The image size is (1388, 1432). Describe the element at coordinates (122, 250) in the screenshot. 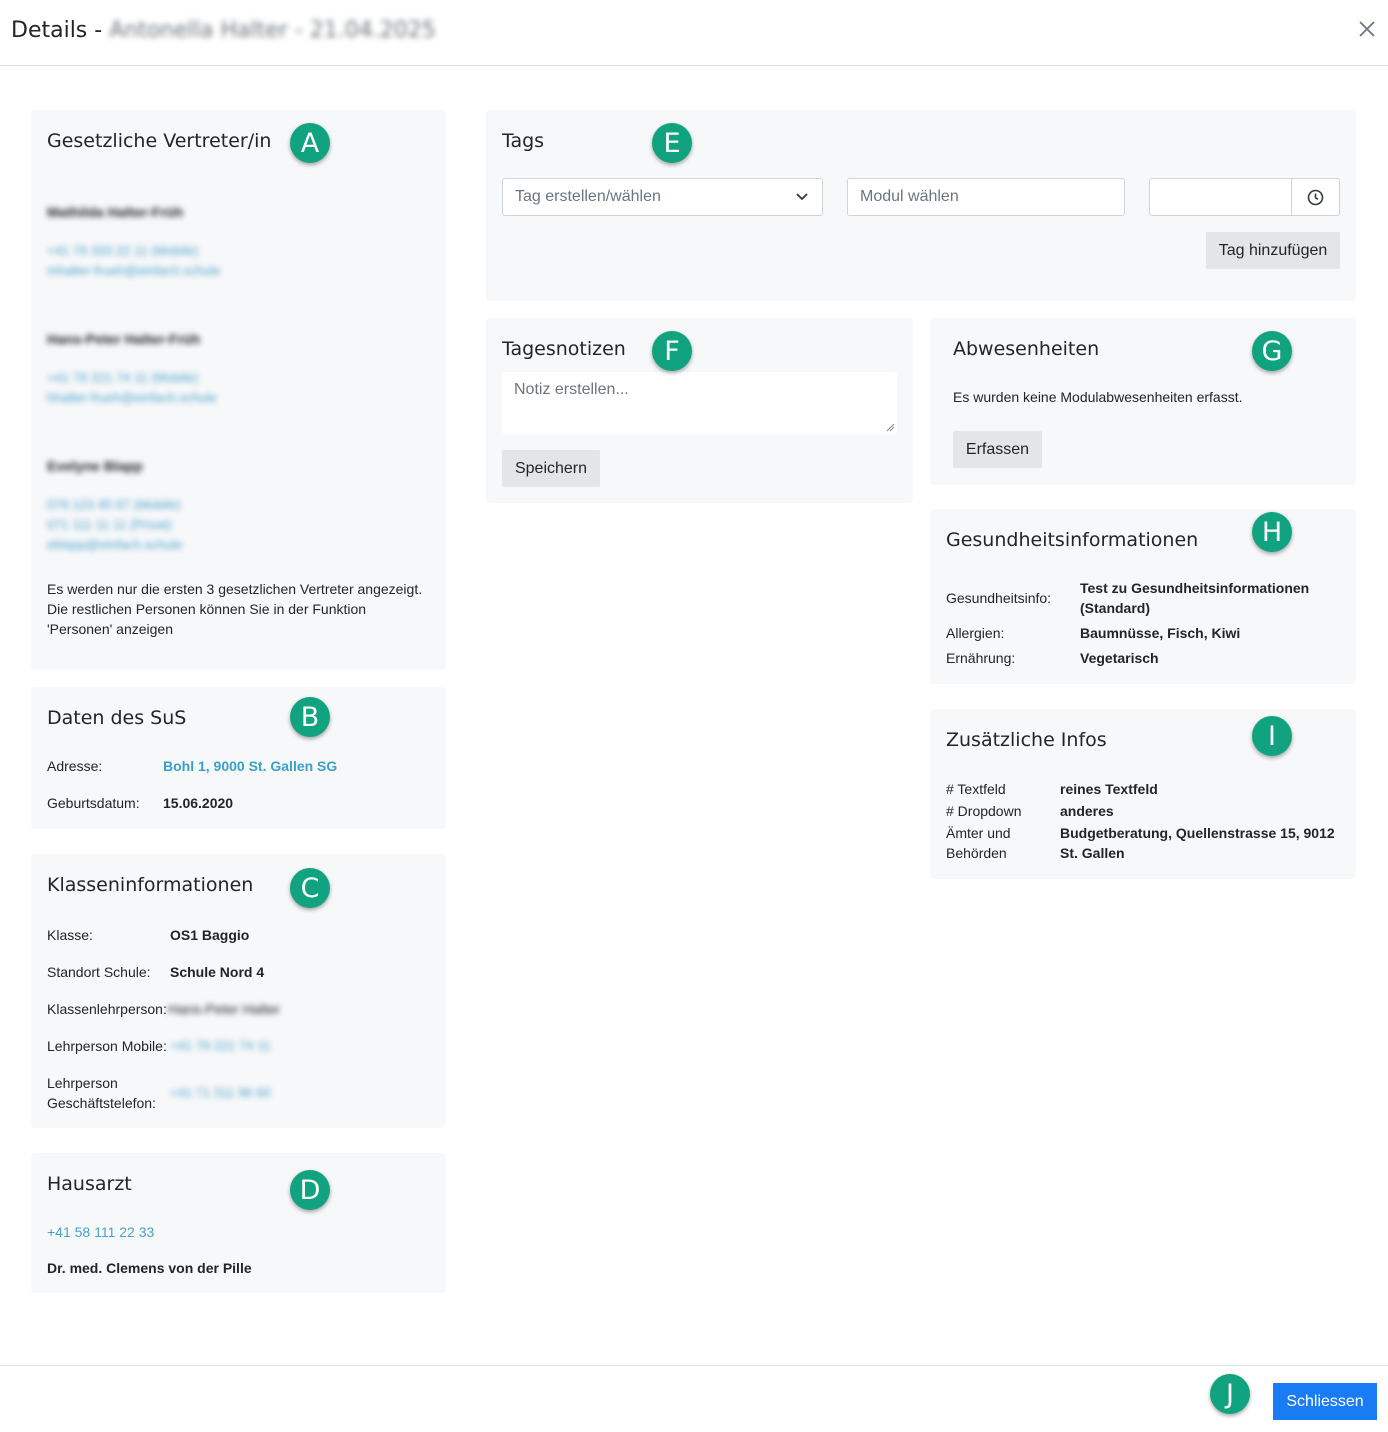

I see `guardian-1-phone: +41 79 333 22 11 (Mobile)` at that location.